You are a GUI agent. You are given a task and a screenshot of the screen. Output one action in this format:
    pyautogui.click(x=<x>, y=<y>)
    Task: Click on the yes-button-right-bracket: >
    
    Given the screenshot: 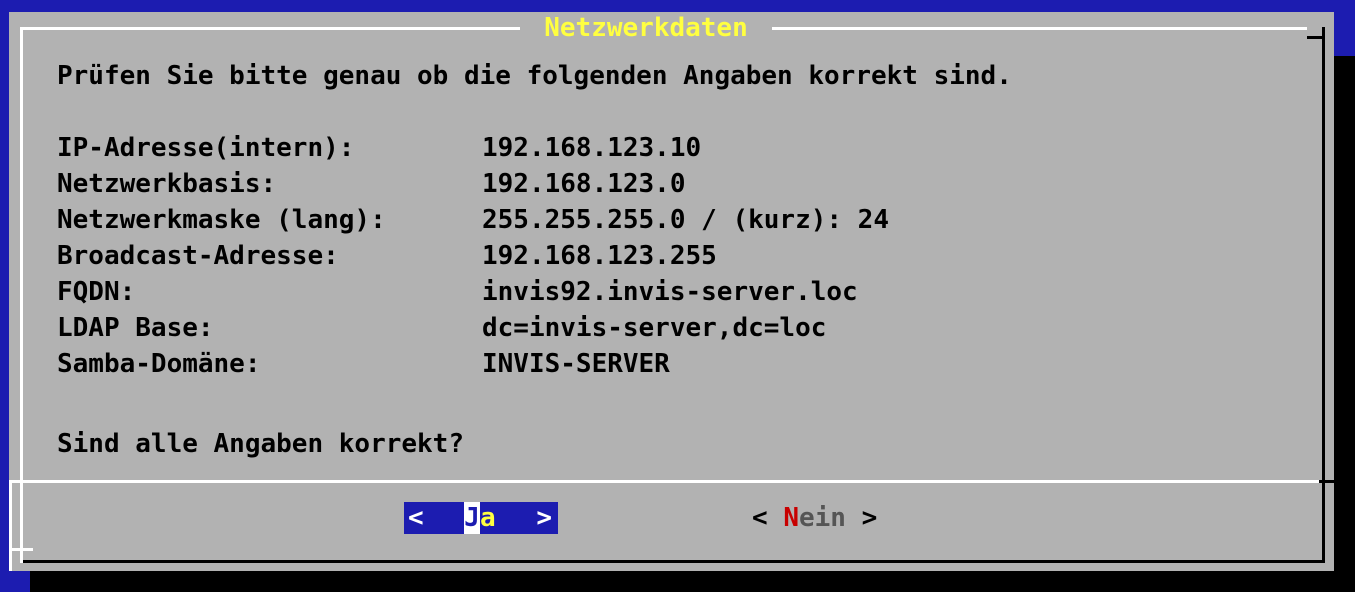 What is the action you would take?
    pyautogui.click(x=544, y=518)
    